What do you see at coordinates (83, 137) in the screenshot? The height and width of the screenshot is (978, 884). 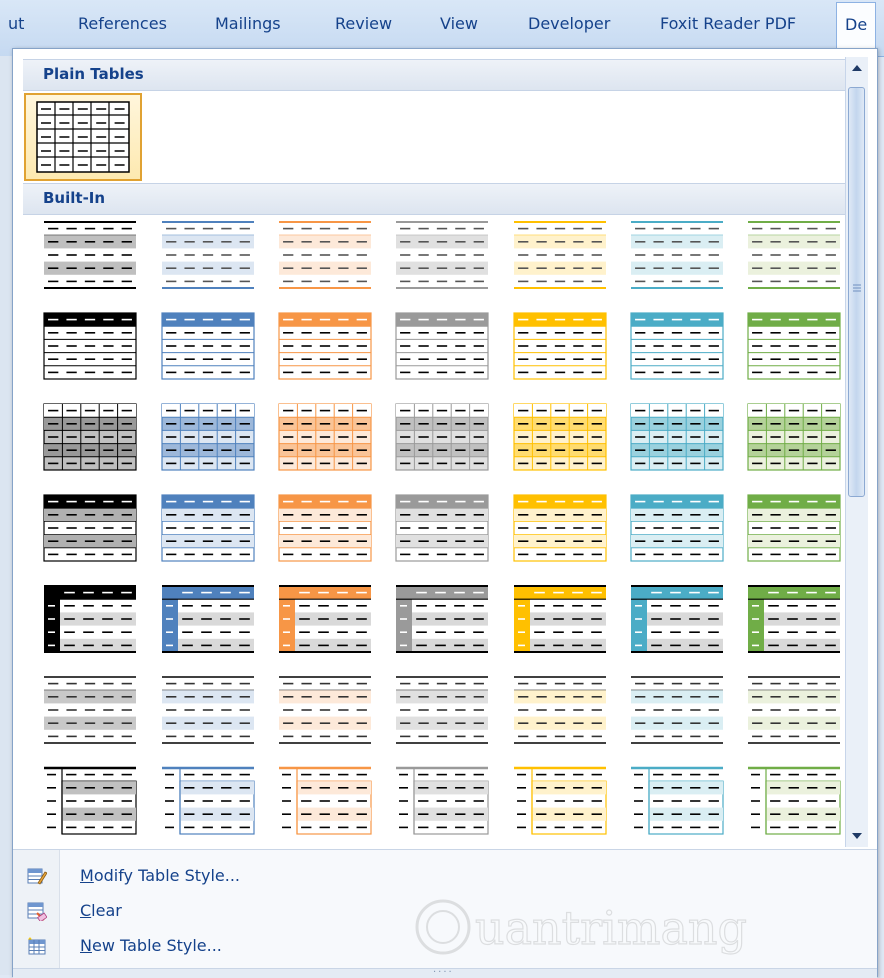 I see `plain-table-grid-thumbnail` at bounding box center [83, 137].